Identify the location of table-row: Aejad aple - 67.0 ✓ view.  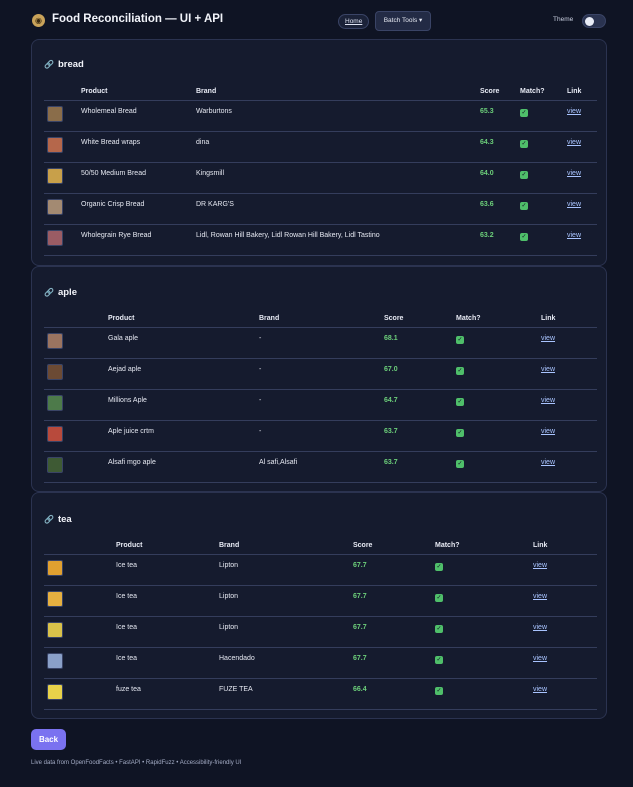
(320, 374).